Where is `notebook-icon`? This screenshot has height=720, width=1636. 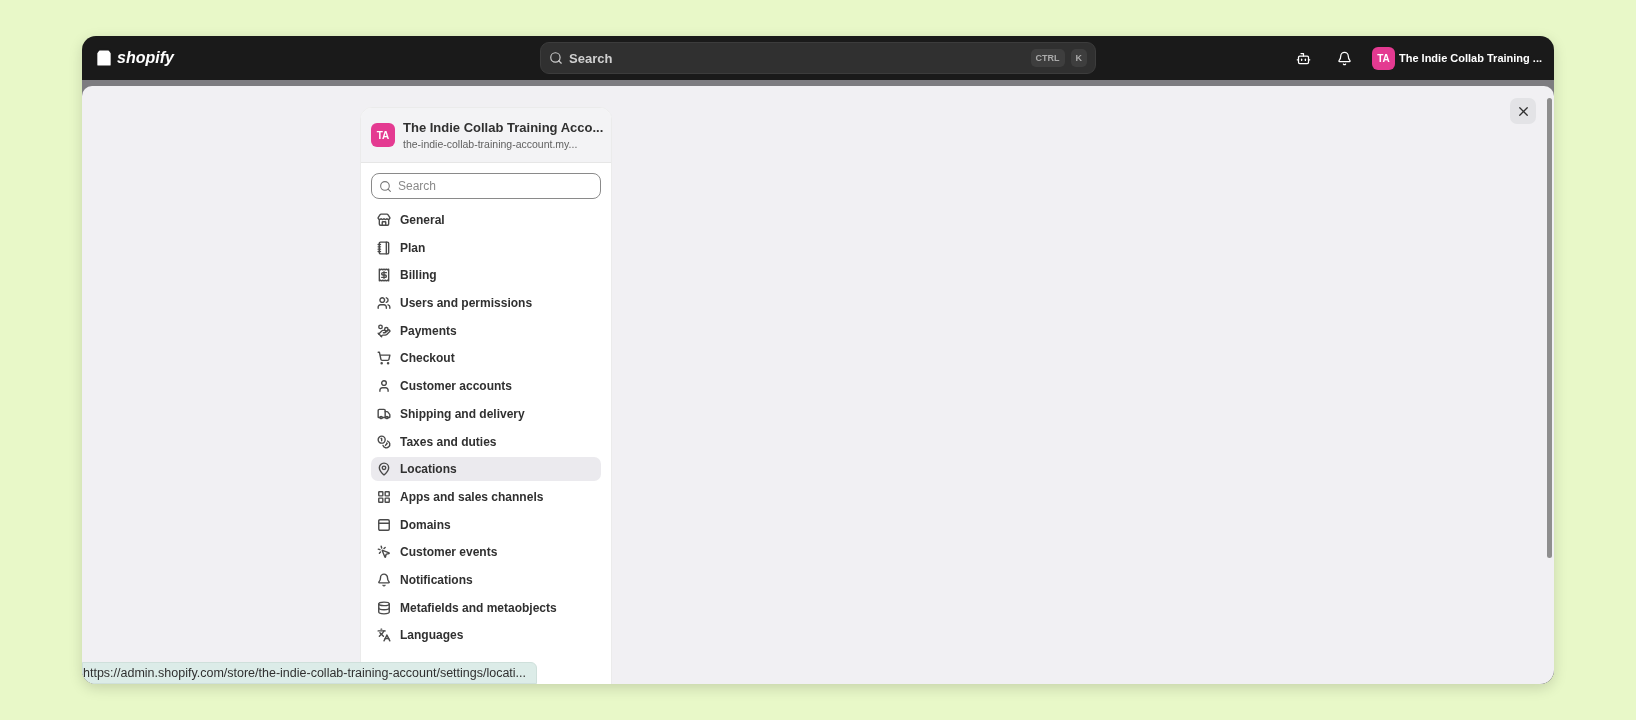 notebook-icon is located at coordinates (384, 247).